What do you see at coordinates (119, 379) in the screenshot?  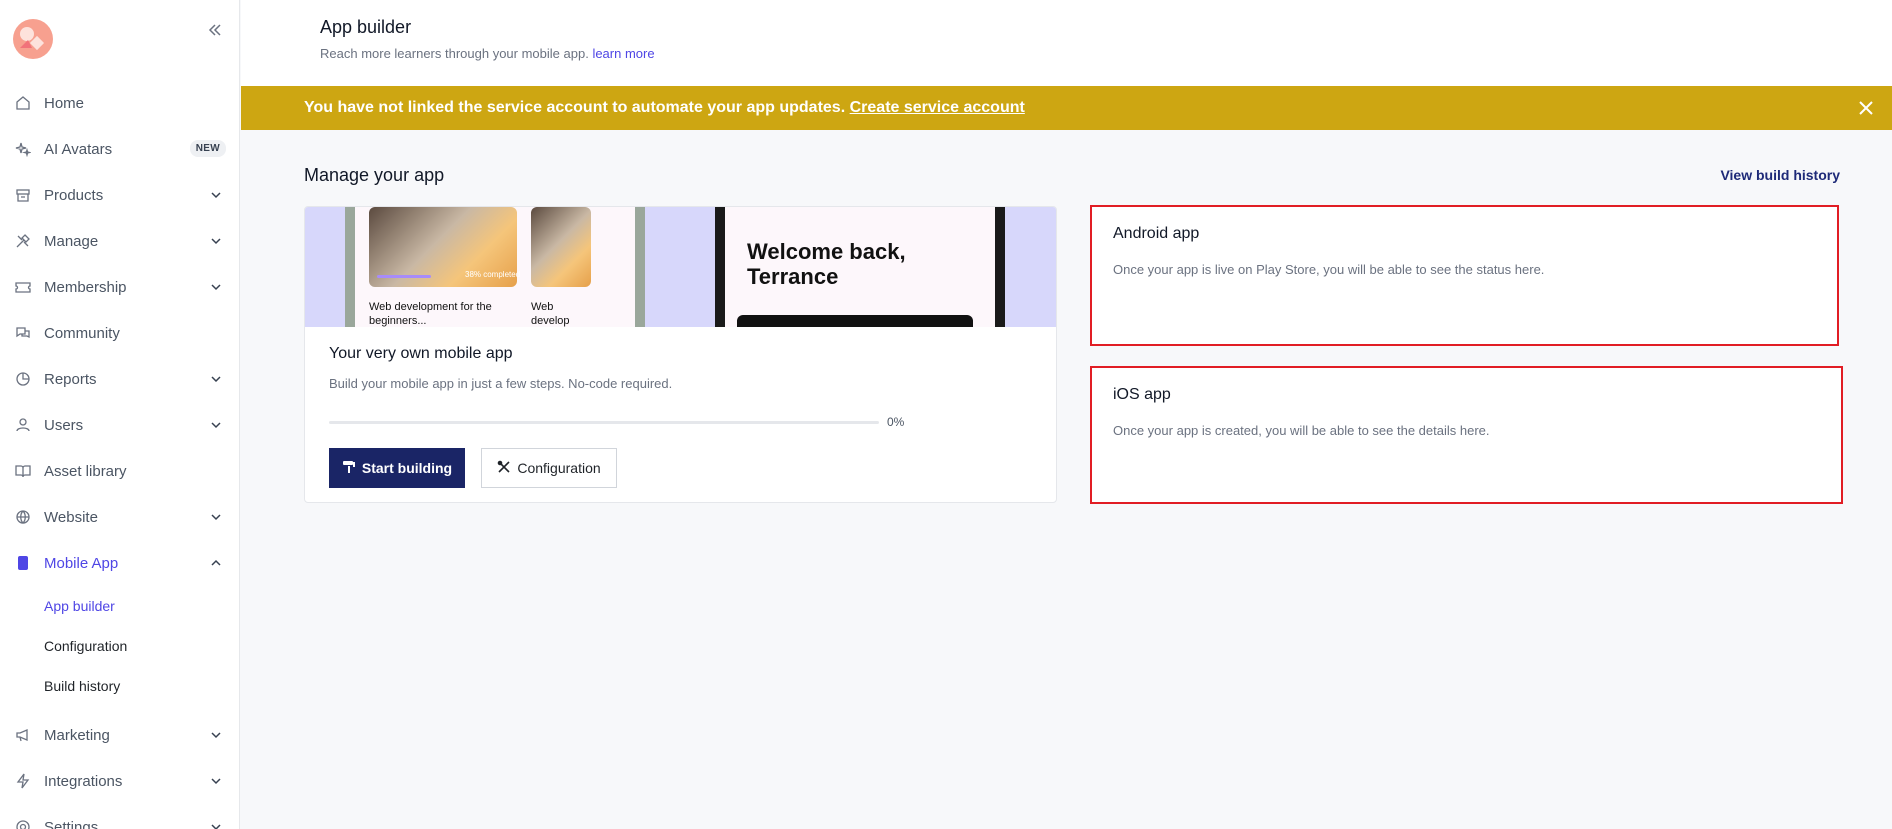 I see `sidebar-item-reports: Reports` at bounding box center [119, 379].